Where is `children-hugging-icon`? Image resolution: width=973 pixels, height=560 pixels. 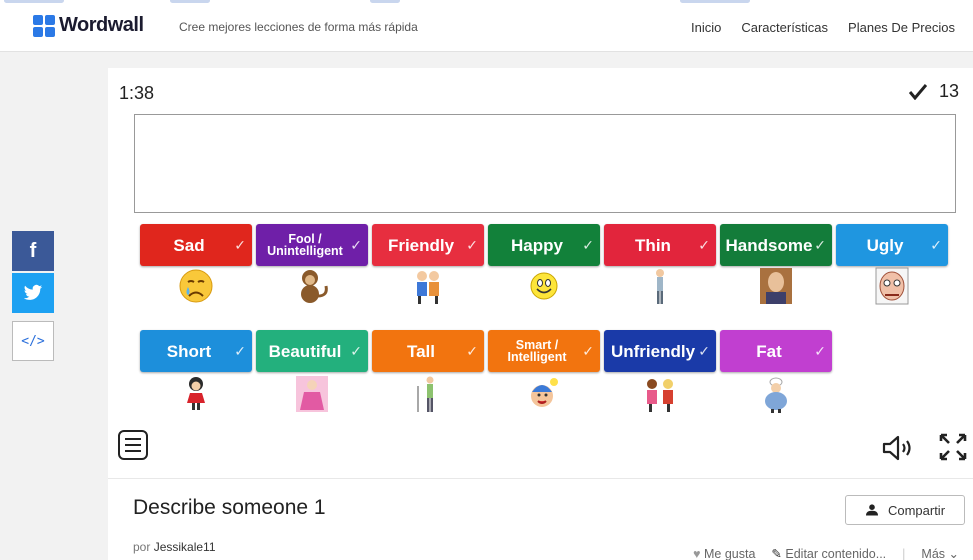 children-hugging-icon is located at coordinates (428, 287).